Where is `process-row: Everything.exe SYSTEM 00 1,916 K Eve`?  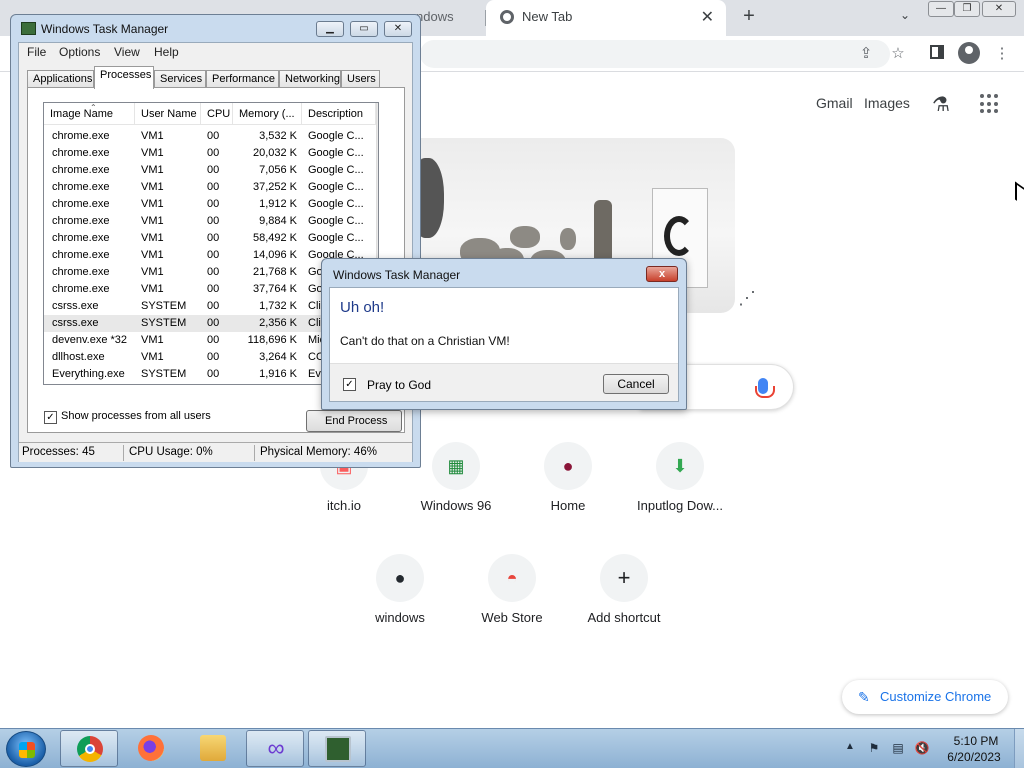 process-row: Everything.exe SYSTEM 00 1,916 K Eve is located at coordinates (206, 374).